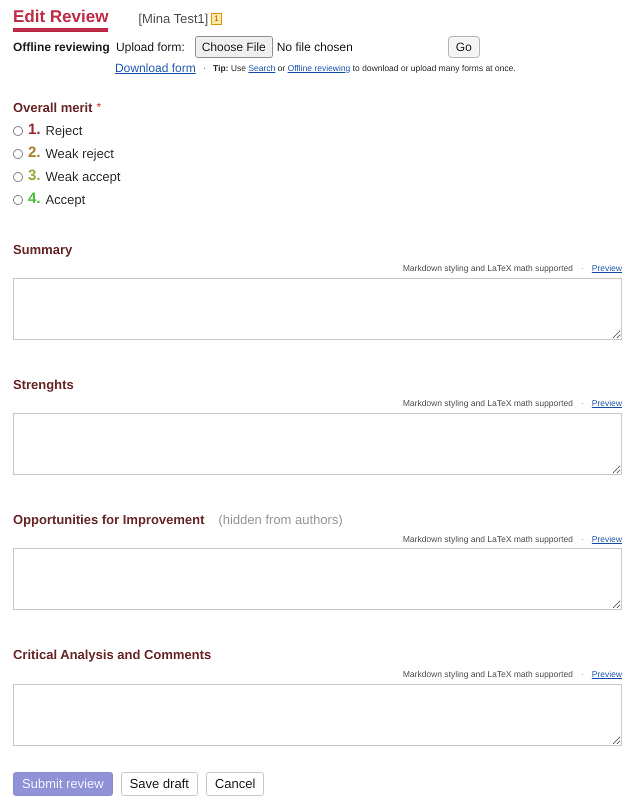  Describe the element at coordinates (159, 784) in the screenshot. I see `form-button: Save draft` at that location.